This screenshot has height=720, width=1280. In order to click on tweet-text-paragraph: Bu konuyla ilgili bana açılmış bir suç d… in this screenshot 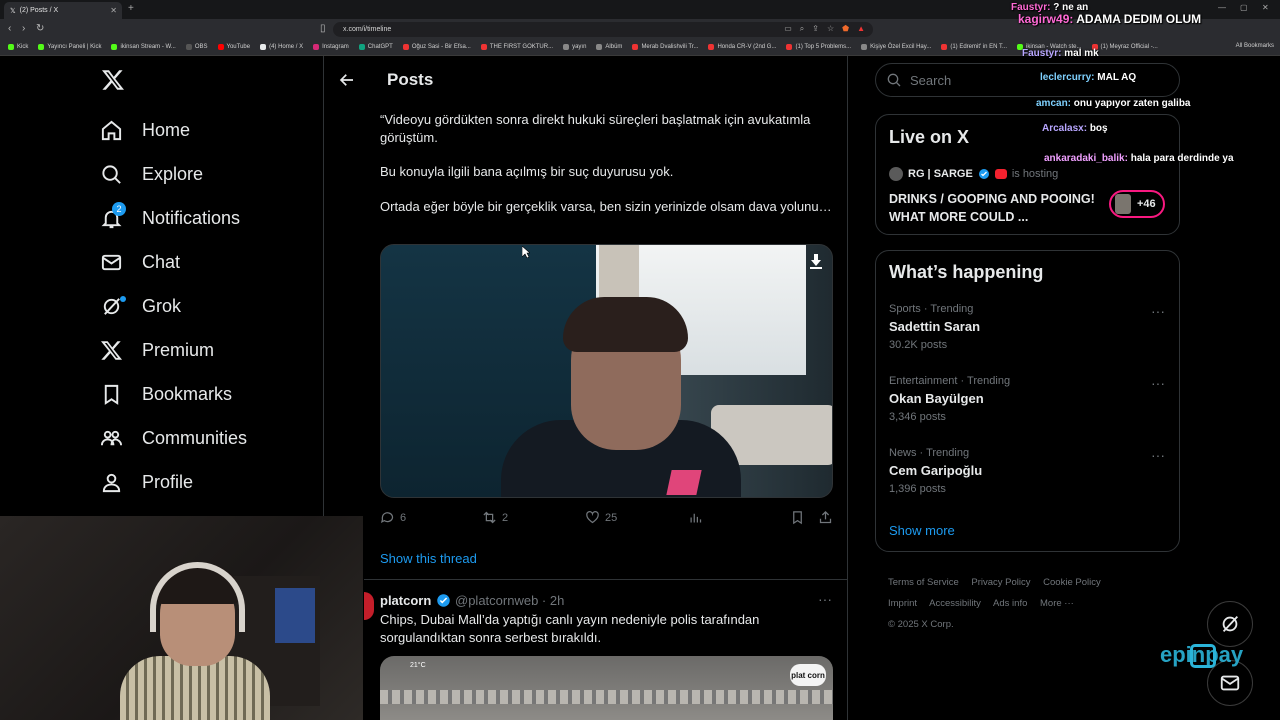, I will do `click(527, 171)`.